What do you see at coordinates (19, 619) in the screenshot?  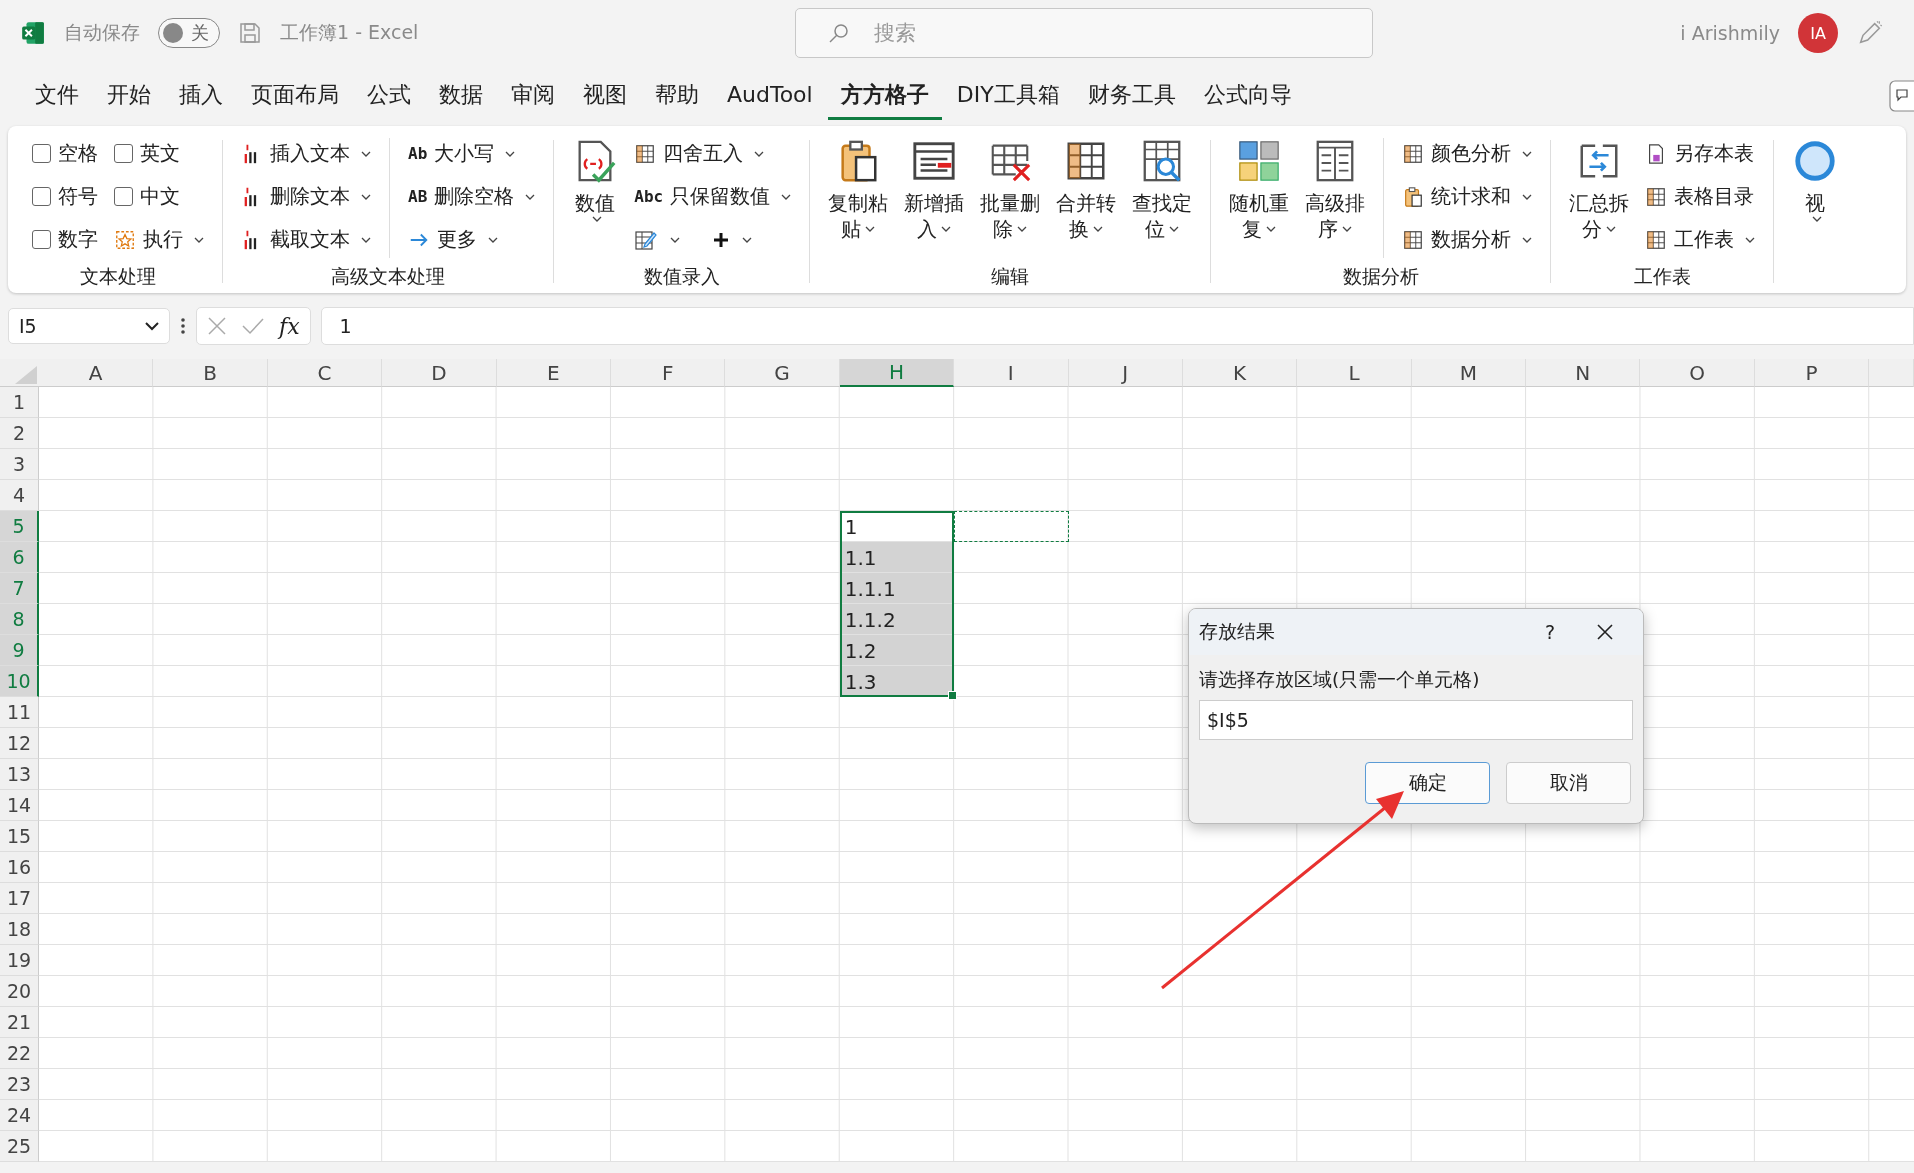 I see `row-header: 8` at bounding box center [19, 619].